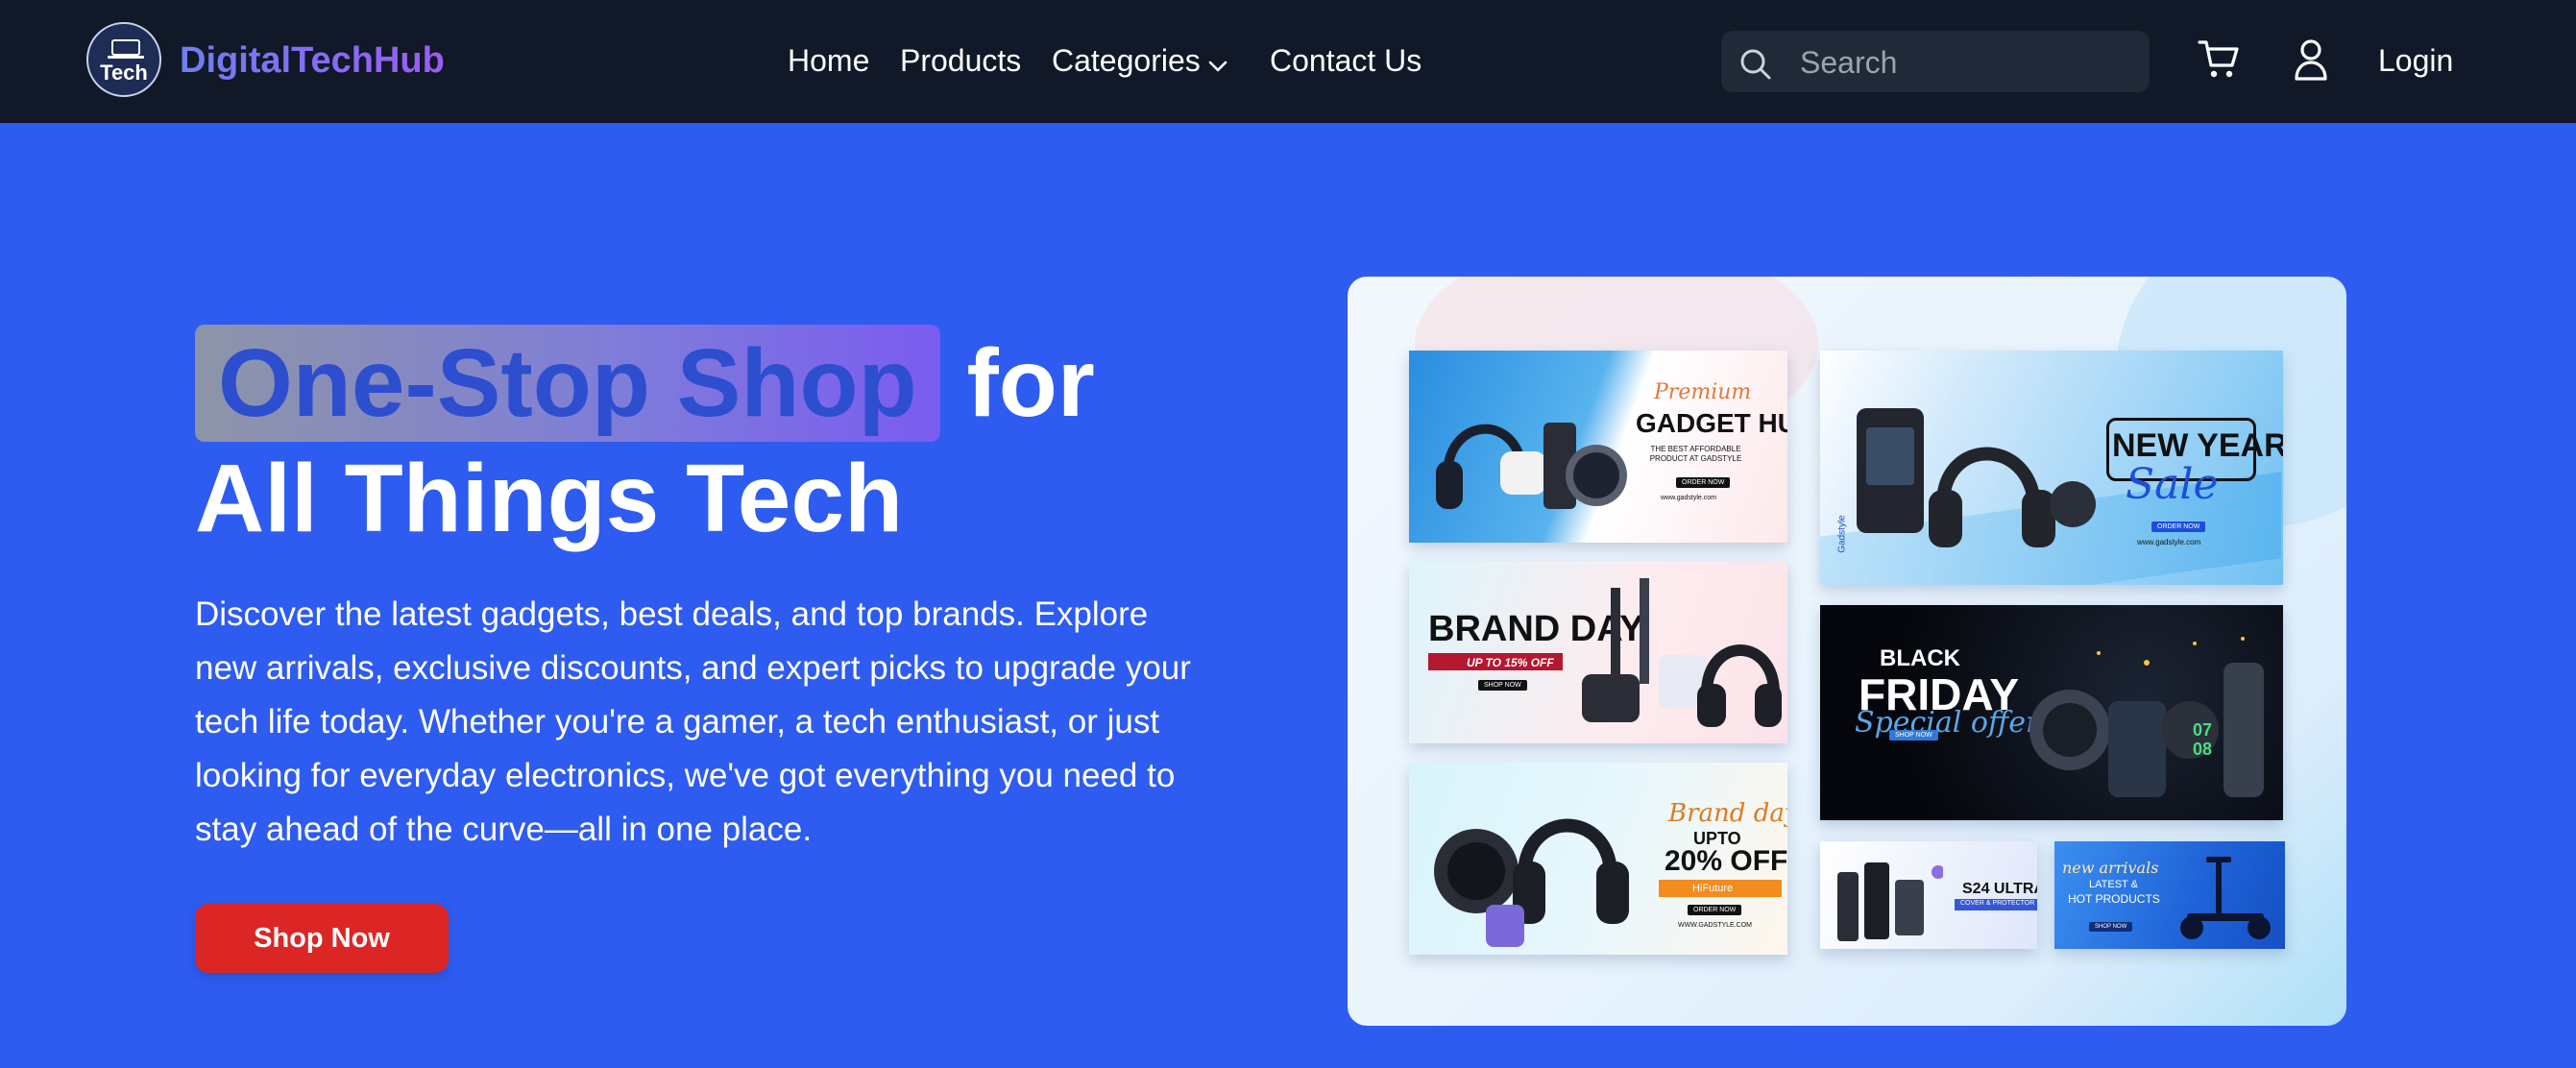  Describe the element at coordinates (126, 49) in the screenshot. I see `laptop-icon` at that location.